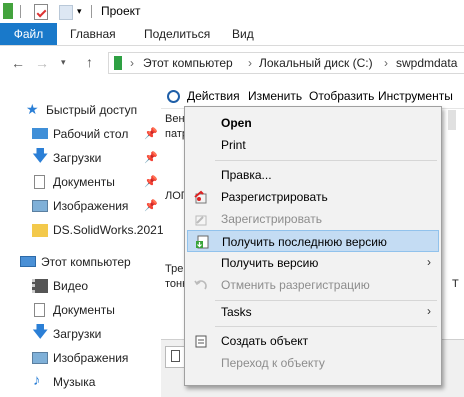  What do you see at coordinates (313, 145) in the screenshot?
I see `menu-item-print: Print` at bounding box center [313, 145].